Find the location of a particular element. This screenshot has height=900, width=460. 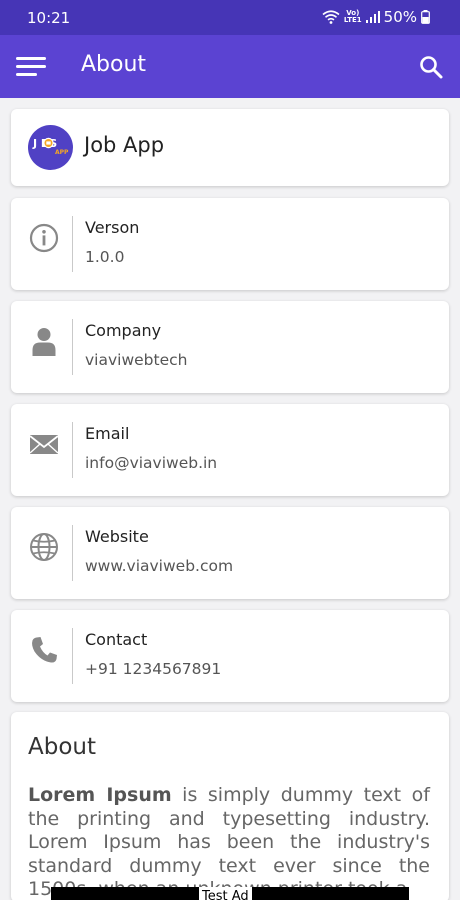

status-time: 10:21 is located at coordinates (49, 18).